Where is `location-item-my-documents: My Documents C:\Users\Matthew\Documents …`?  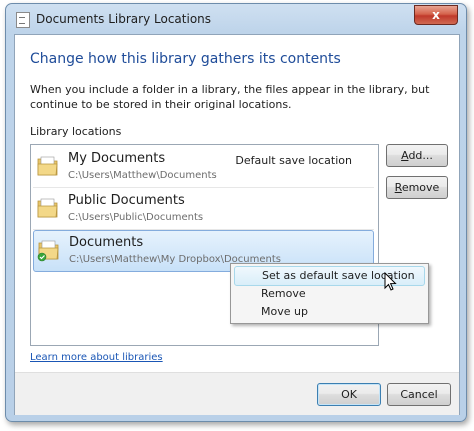
location-item-my-documents: My Documents C:\Users\Matthew\Documents … is located at coordinates (203, 167).